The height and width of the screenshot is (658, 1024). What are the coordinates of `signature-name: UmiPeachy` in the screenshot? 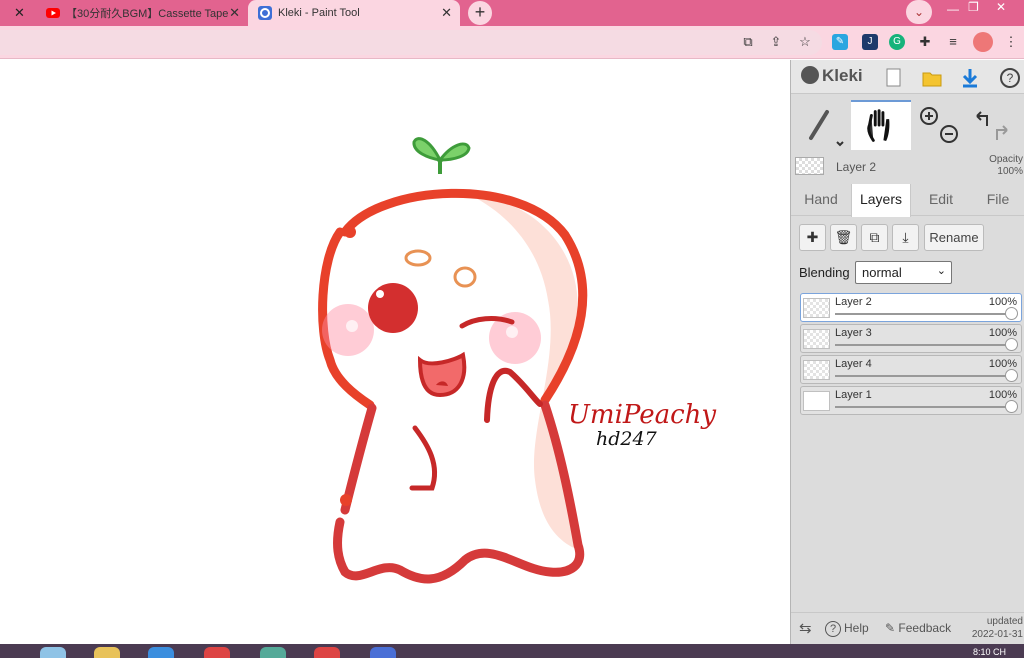 It's located at (642, 415).